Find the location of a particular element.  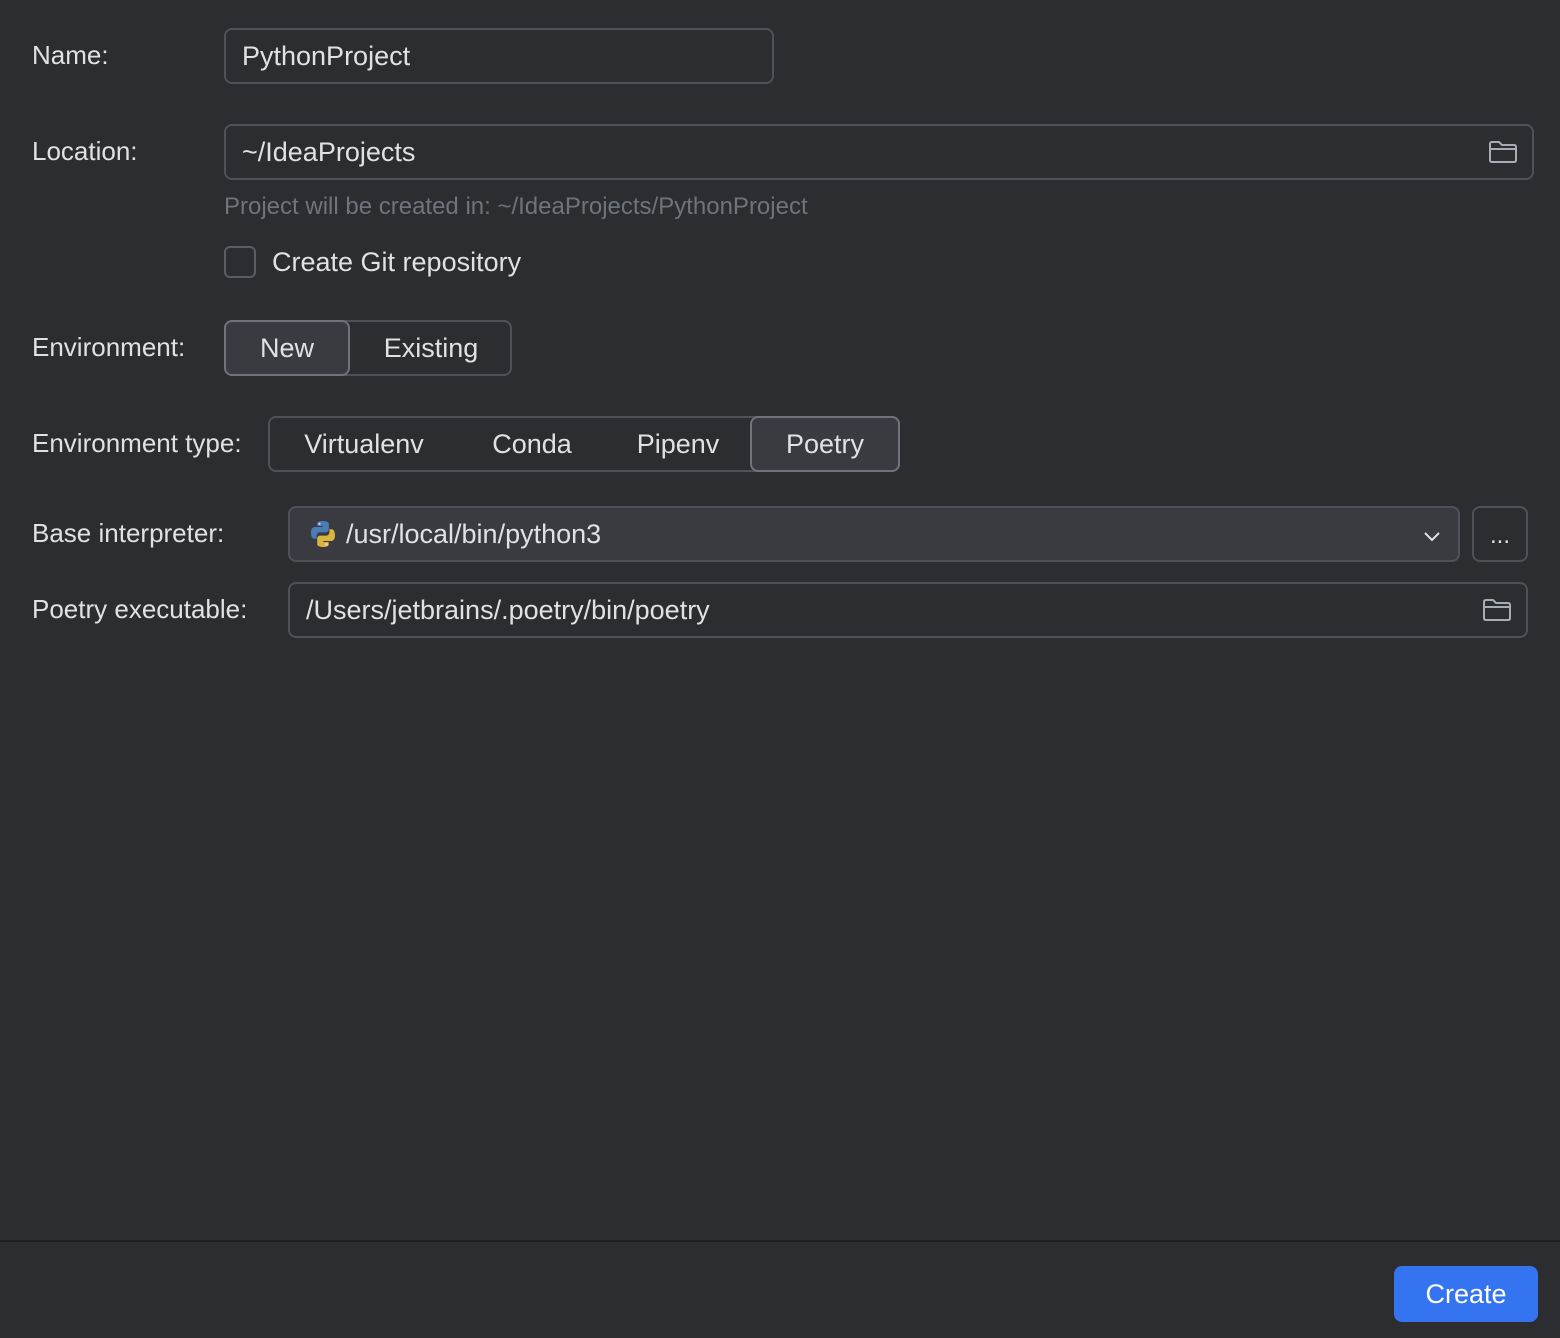

name-input: PythonProject is located at coordinates (499, 56).